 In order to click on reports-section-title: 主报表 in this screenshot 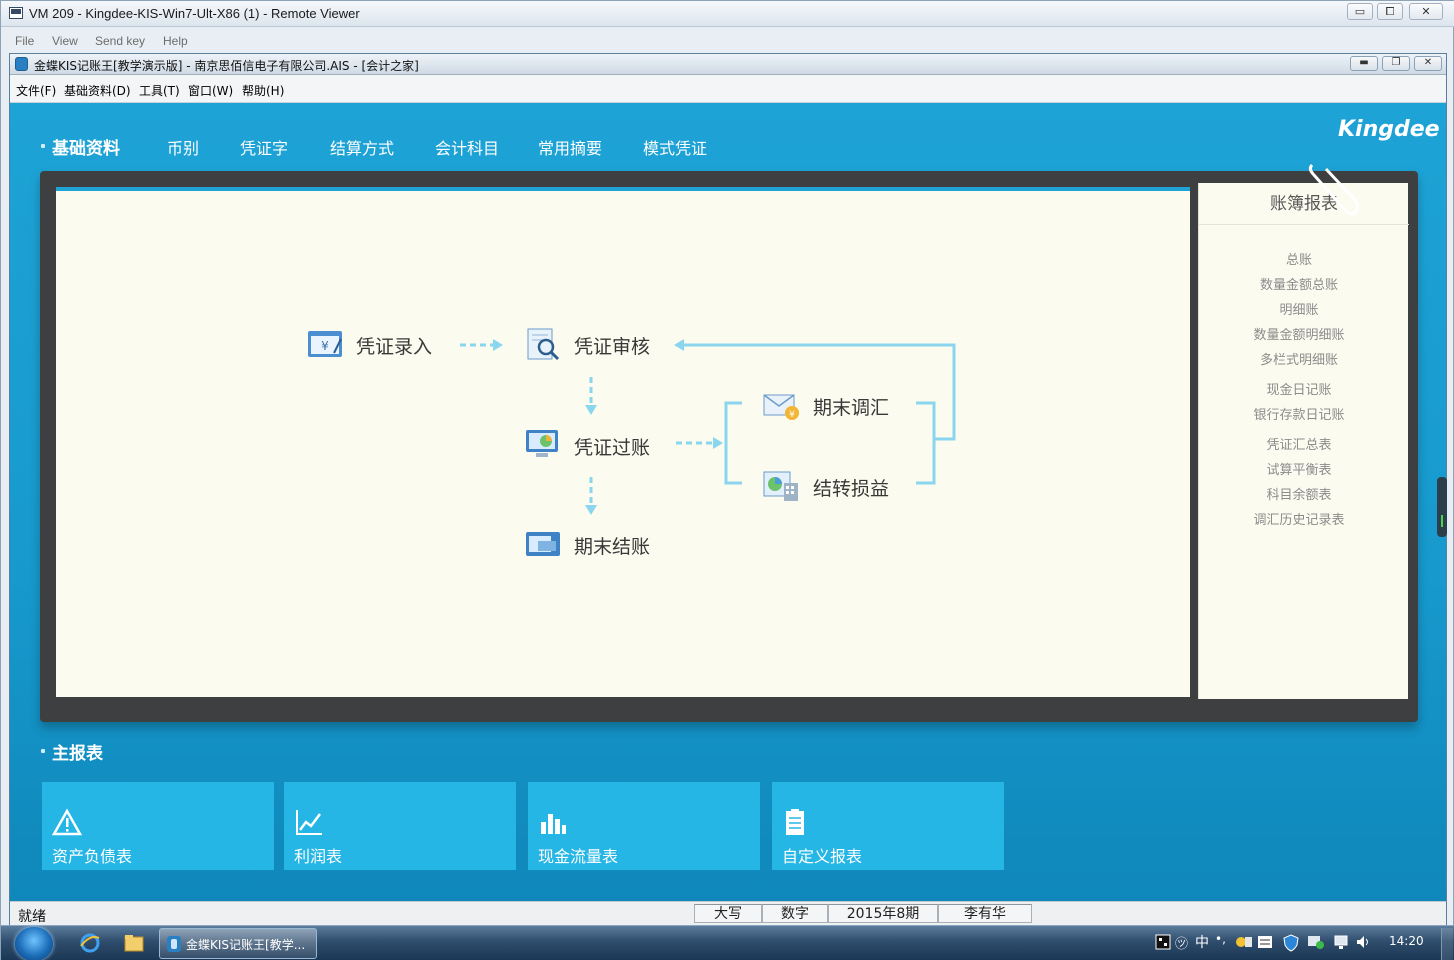, I will do `click(77, 754)`.